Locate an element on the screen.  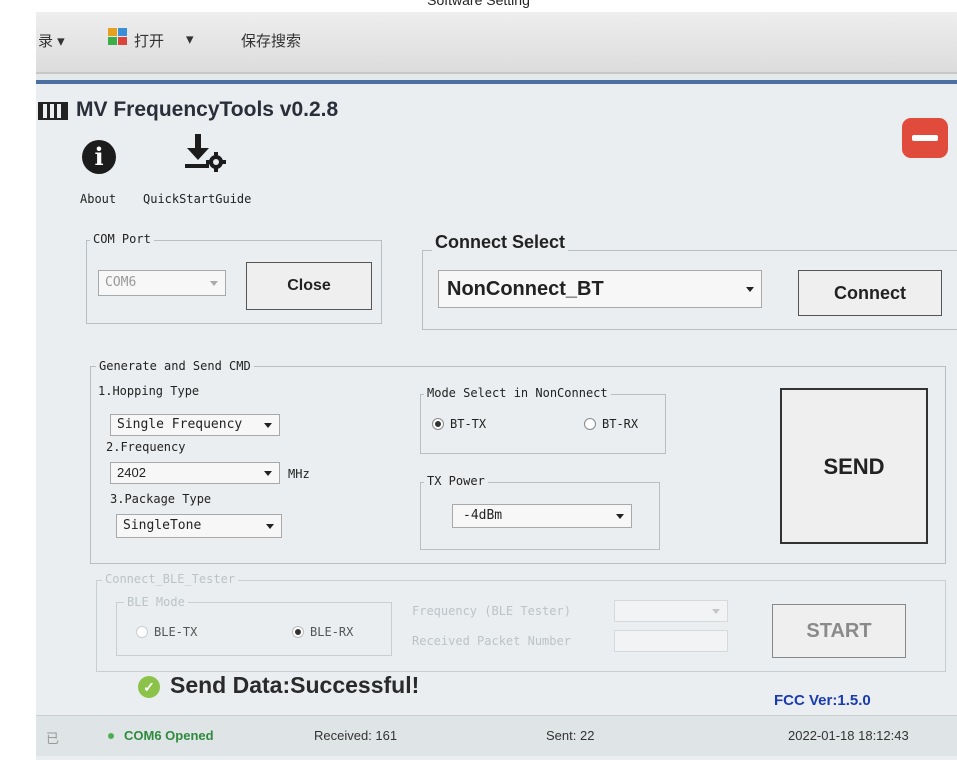
bt-tx-radio is located at coordinates (438, 424).